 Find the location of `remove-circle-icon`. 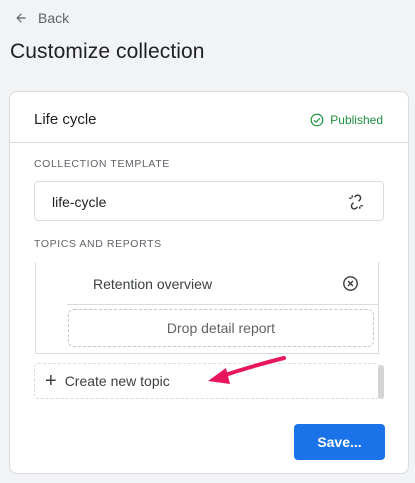

remove-circle-icon is located at coordinates (350, 283).